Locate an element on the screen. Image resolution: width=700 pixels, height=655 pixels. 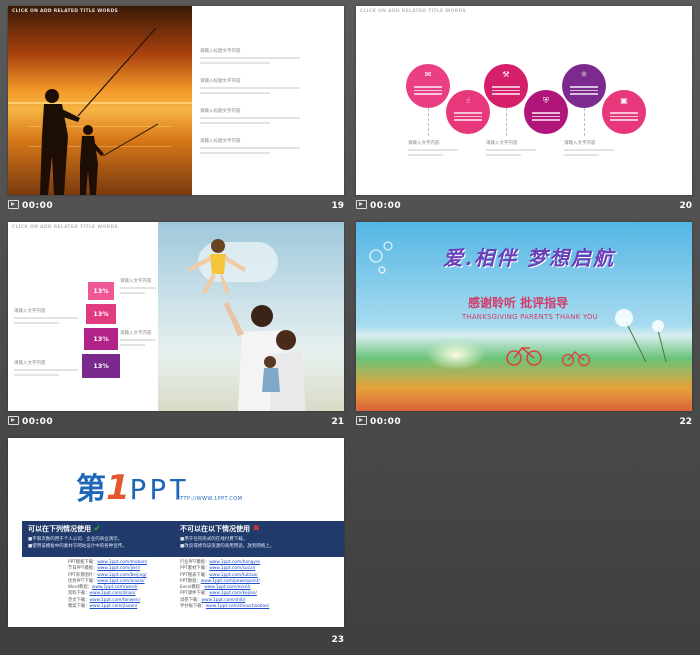
slide-number: 23 is located at coordinates (337, 640).